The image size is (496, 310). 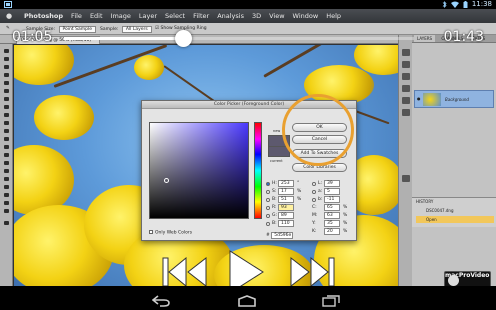 What do you see at coordinates (286, 207) in the screenshot?
I see `r-field: 93` at bounding box center [286, 207].